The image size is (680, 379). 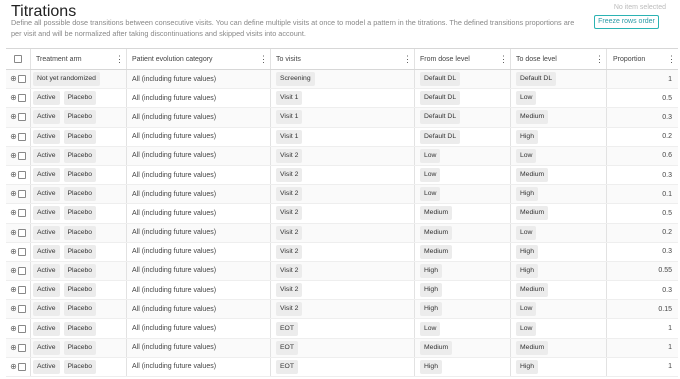 What do you see at coordinates (641, 156) in the screenshot?
I see `proportion-cell: 0.6` at bounding box center [641, 156].